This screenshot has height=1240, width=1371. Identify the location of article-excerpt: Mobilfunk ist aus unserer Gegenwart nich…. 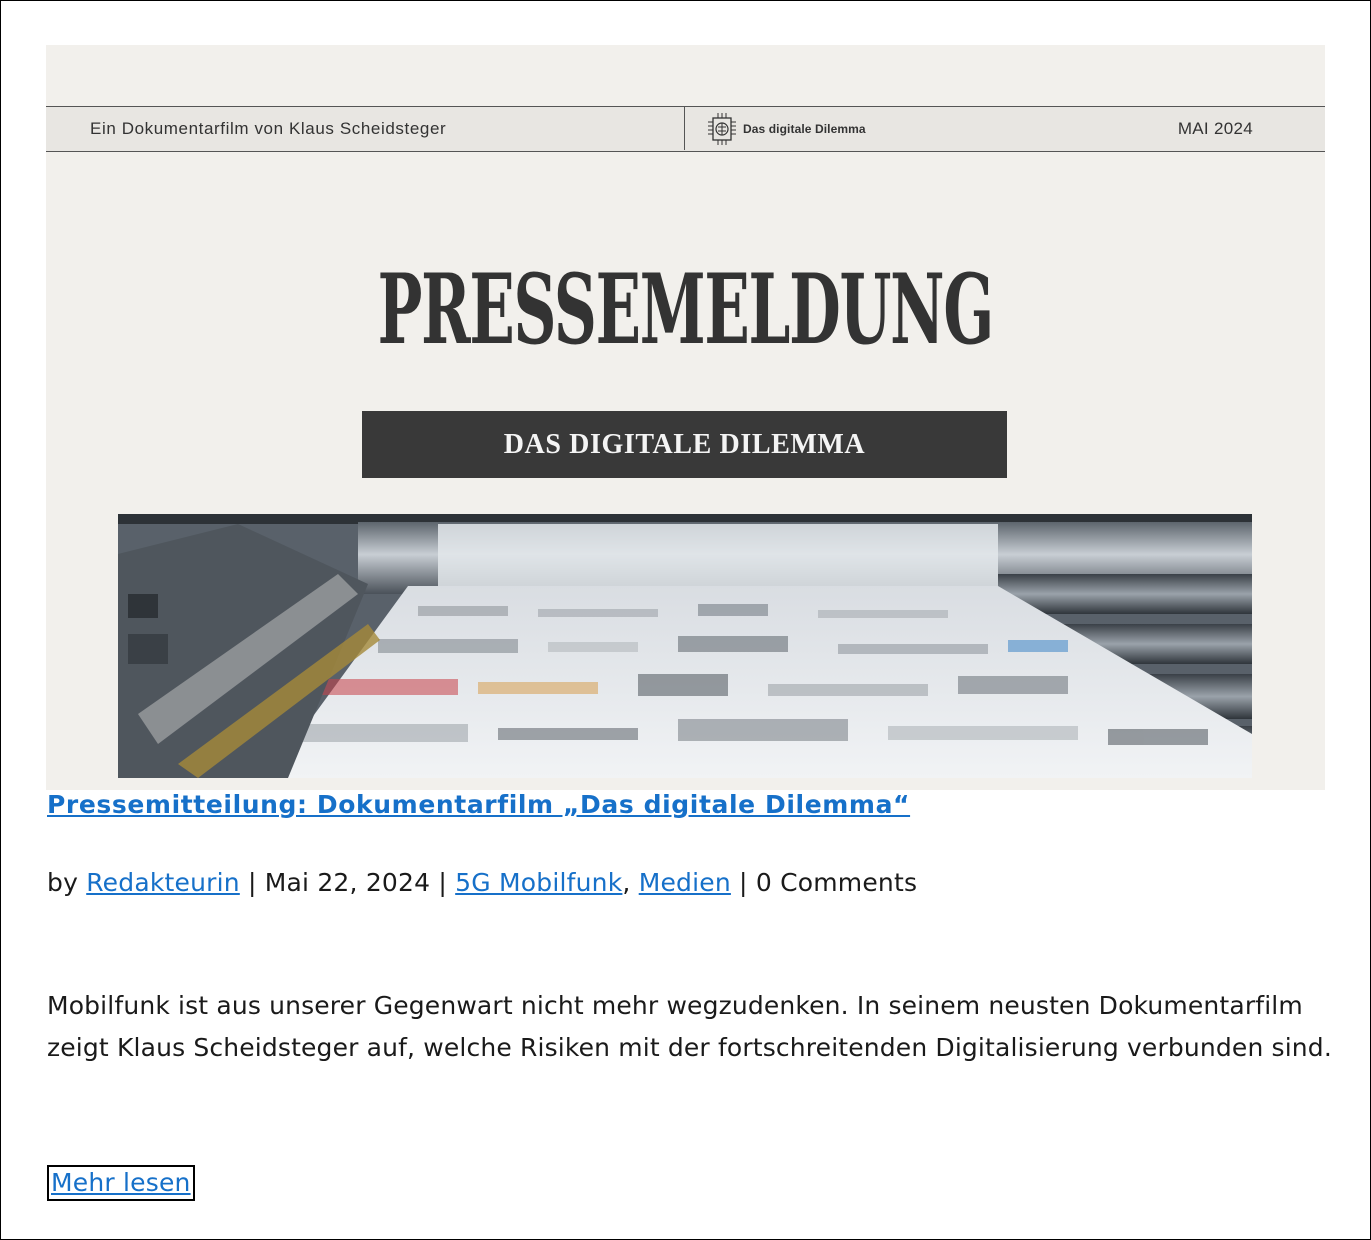
(689, 1026).